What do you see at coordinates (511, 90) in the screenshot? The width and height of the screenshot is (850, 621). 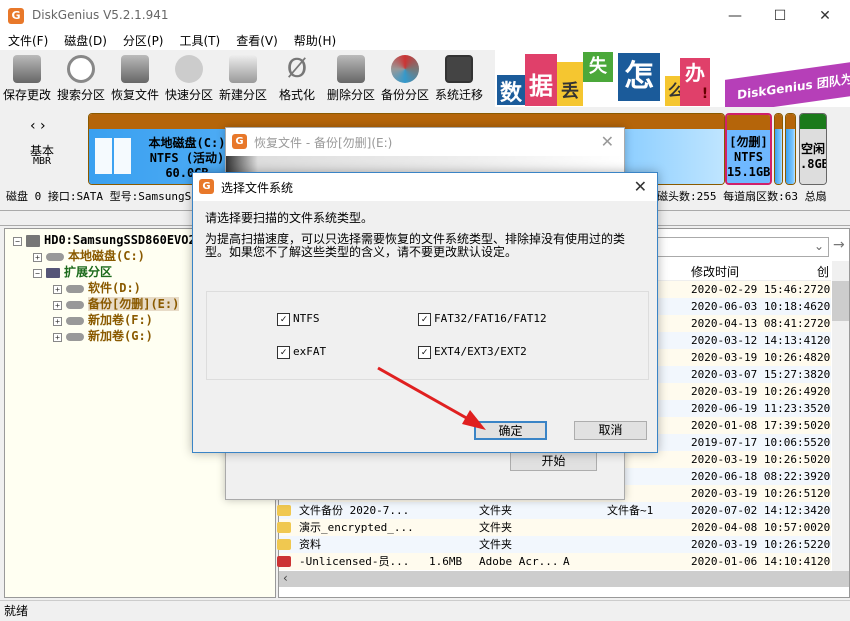 I see `banner-char: 数` at bounding box center [511, 90].